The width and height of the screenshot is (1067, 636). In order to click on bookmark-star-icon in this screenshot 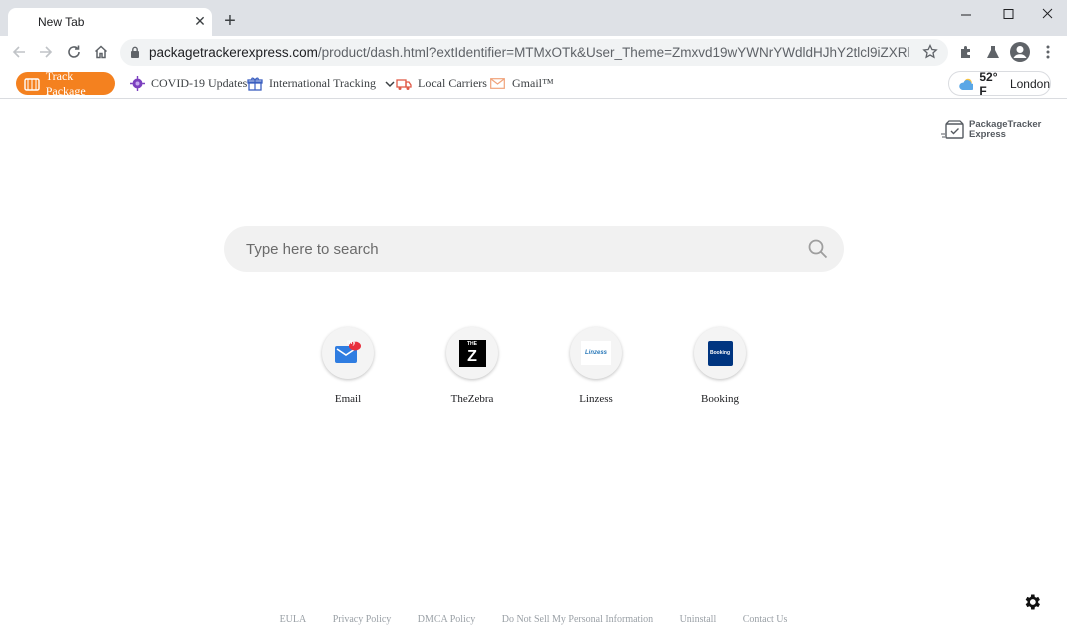, I will do `click(930, 52)`.